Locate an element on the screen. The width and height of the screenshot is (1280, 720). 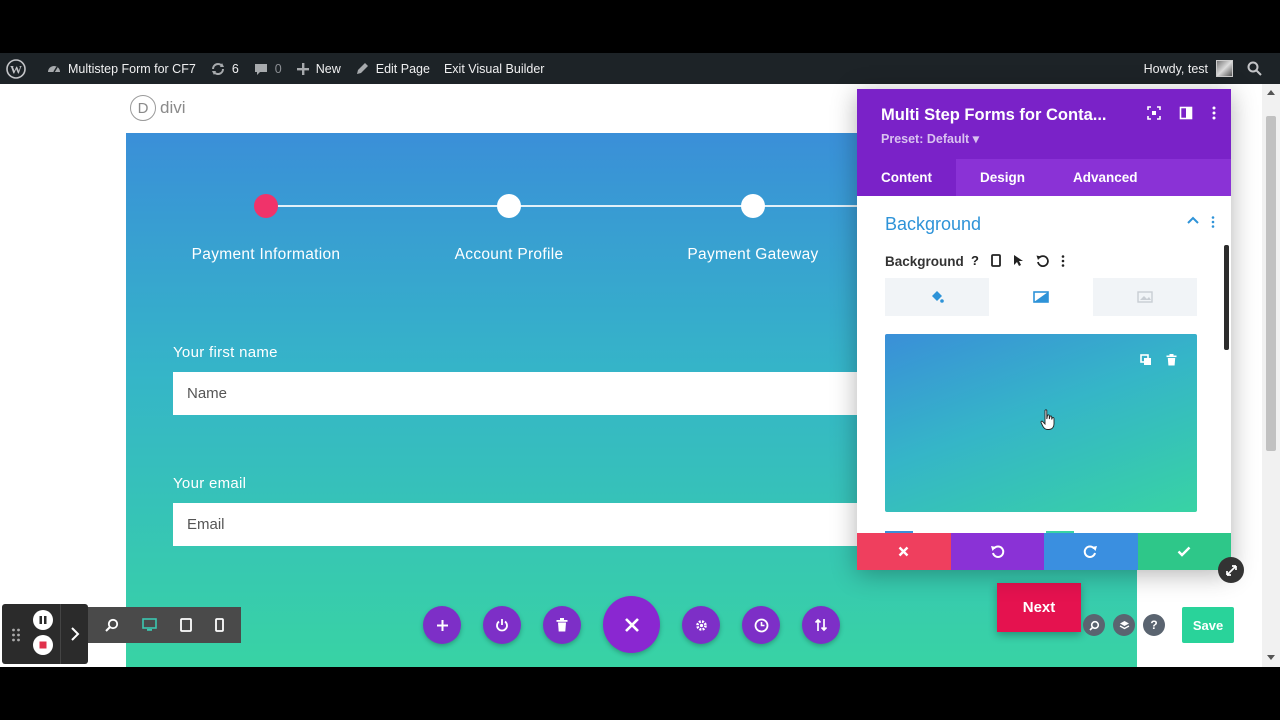
plus-icon is located at coordinates (302, 68).